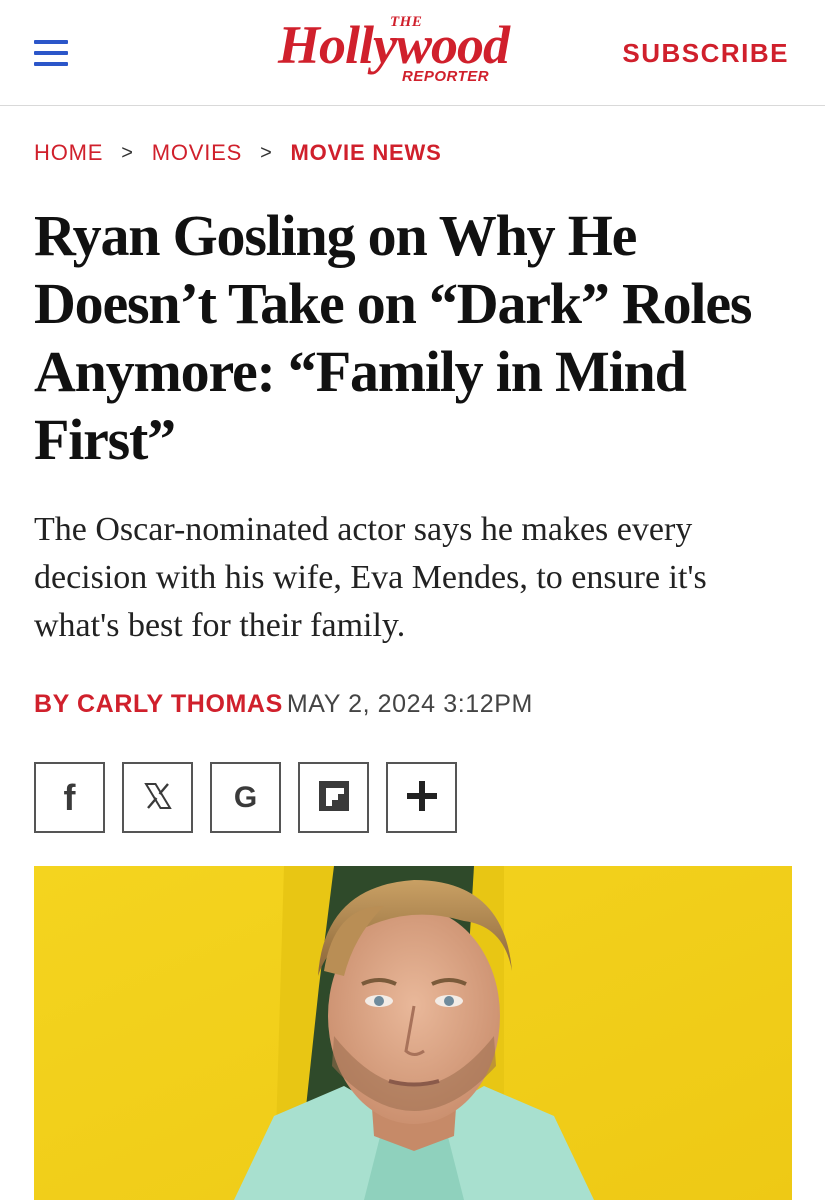 This screenshot has width=825, height=1200. I want to click on google-share-button: G, so click(245, 797).